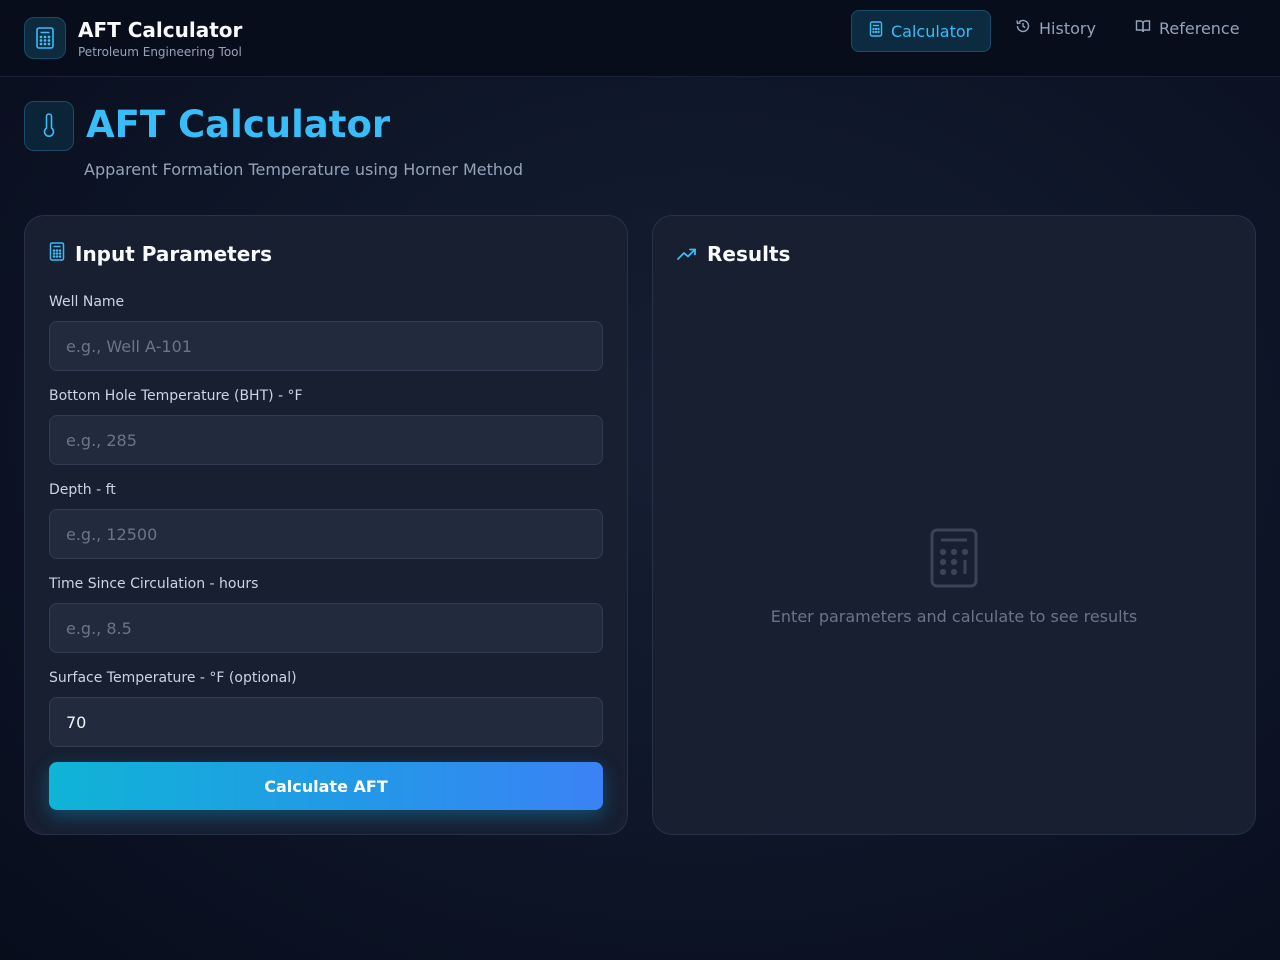 This screenshot has height=960, width=1280. What do you see at coordinates (1023, 28) in the screenshot?
I see `history-icon` at bounding box center [1023, 28].